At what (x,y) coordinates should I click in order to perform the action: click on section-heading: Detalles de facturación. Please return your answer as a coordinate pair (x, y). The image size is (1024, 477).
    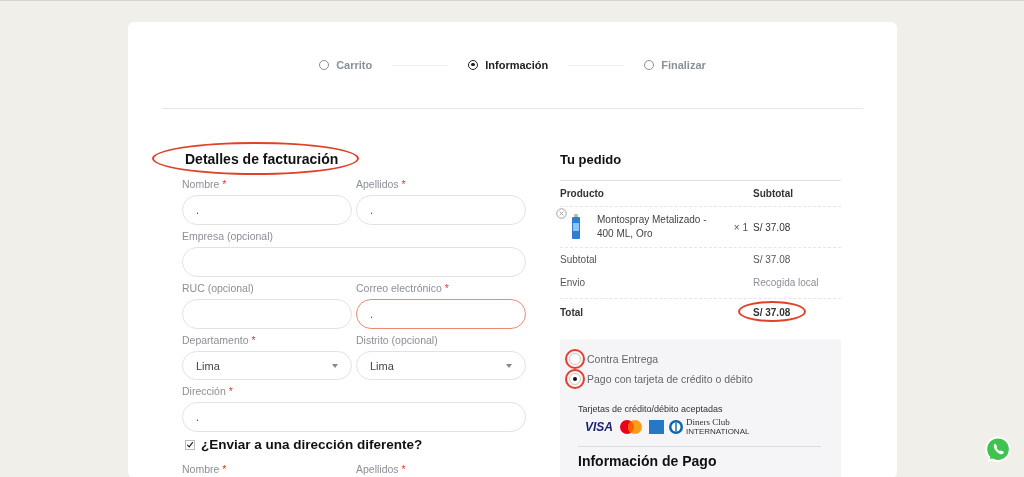
    Looking at the image, I should click on (262, 159).